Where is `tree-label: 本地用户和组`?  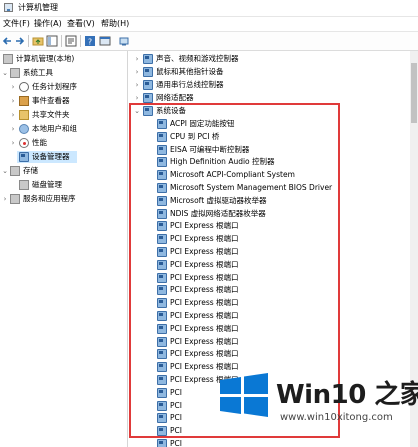
tree-label: 本地用户和组 is located at coordinates (54, 128).